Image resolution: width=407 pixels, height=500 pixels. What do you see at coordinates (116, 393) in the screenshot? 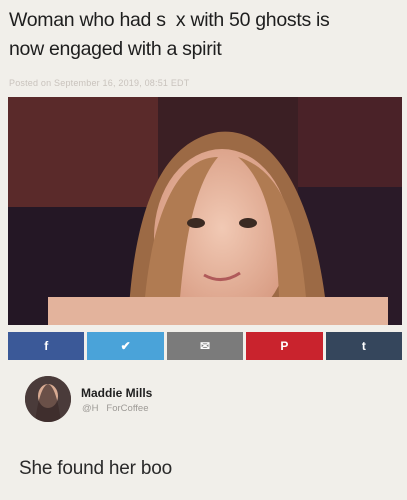
I see `tweet-author-name: Maddie Mills` at bounding box center [116, 393].